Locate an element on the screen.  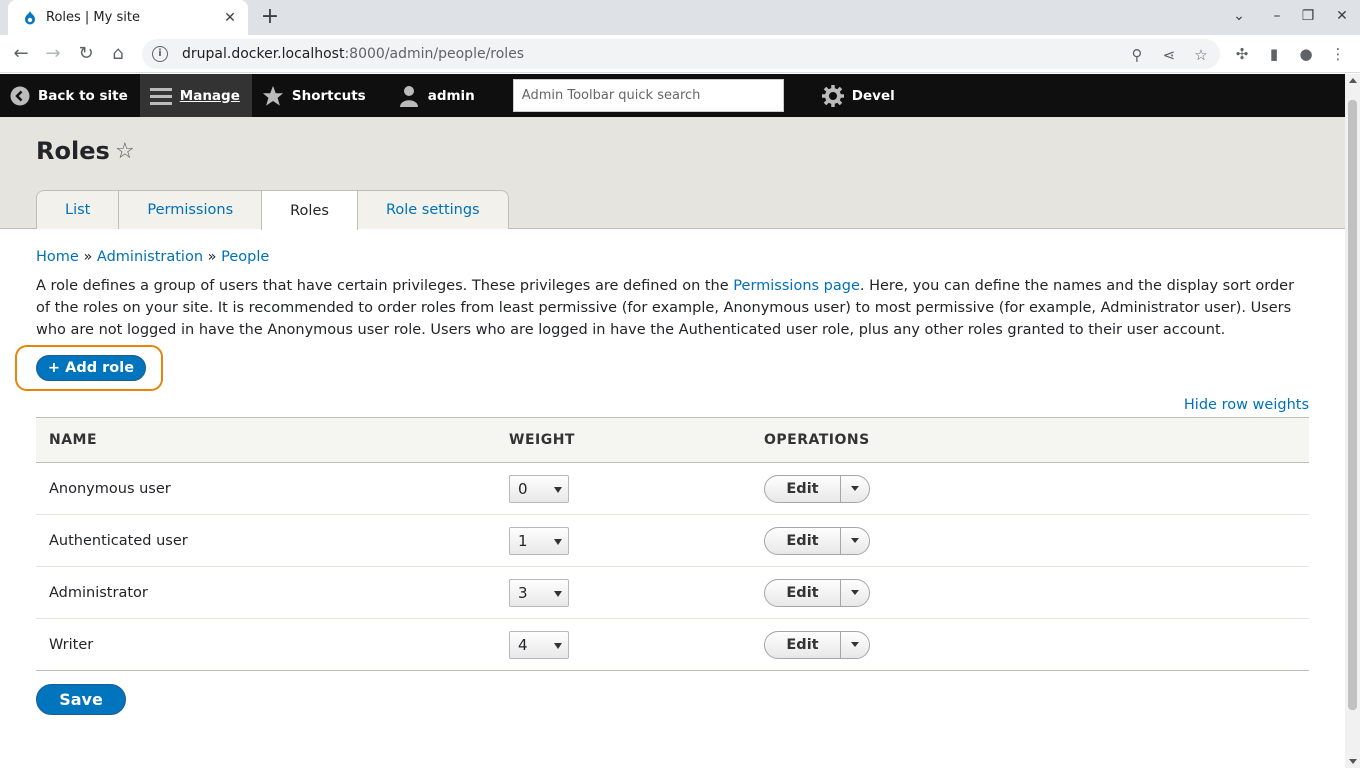
home-icon: ⌂ is located at coordinates (118, 54).